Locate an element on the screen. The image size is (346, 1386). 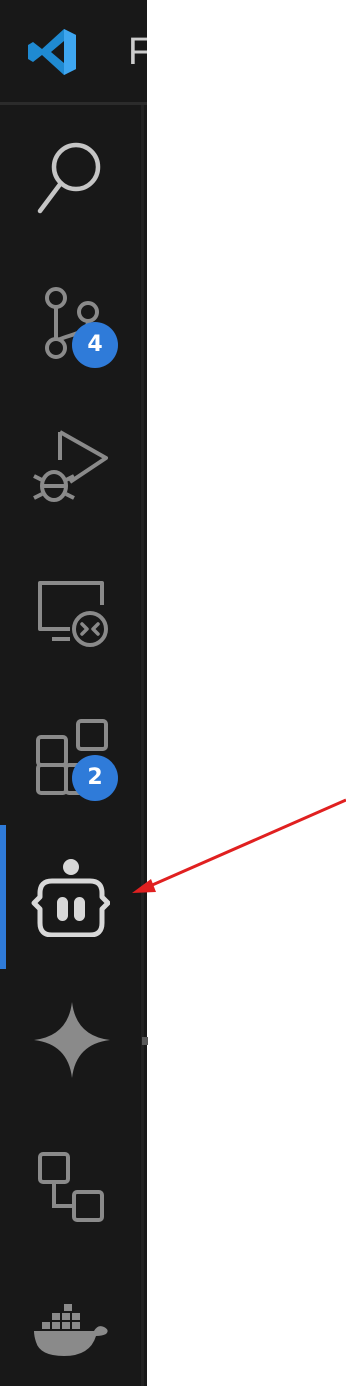
activity-item-gemini is located at coordinates (70, 1040).